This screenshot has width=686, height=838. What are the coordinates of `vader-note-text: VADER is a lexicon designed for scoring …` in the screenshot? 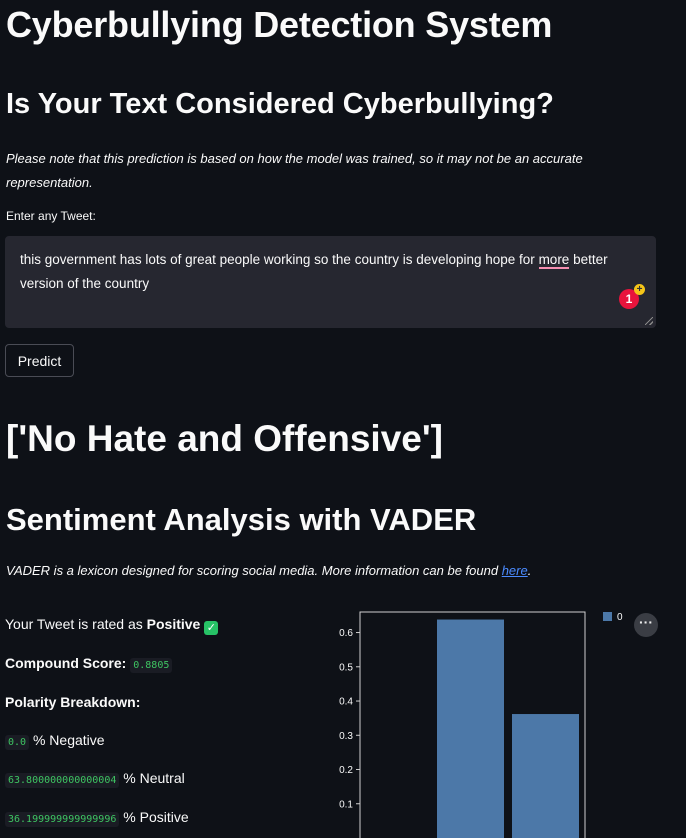 It's located at (254, 570).